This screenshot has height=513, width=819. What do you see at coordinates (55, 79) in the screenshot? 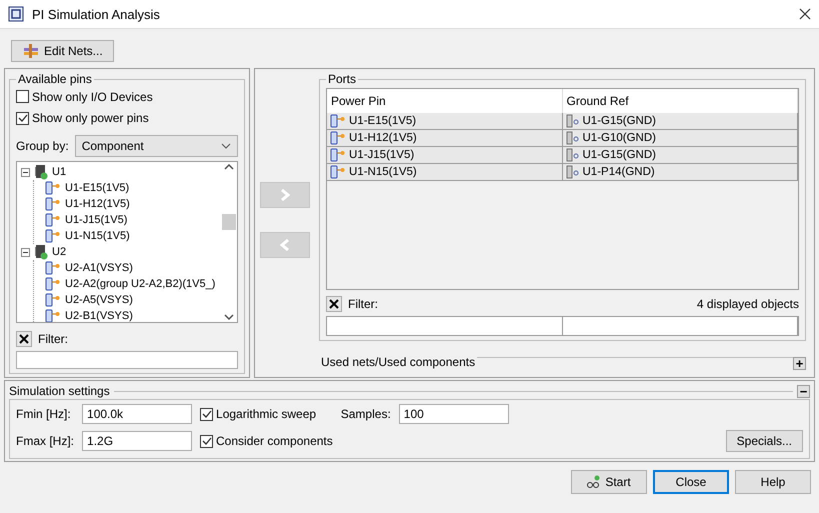
I see `group-title: Available pins` at bounding box center [55, 79].